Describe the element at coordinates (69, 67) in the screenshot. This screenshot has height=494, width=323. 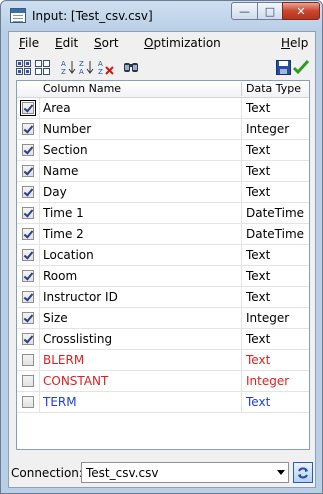
I see `sort-ascending-icon: AZ` at that location.